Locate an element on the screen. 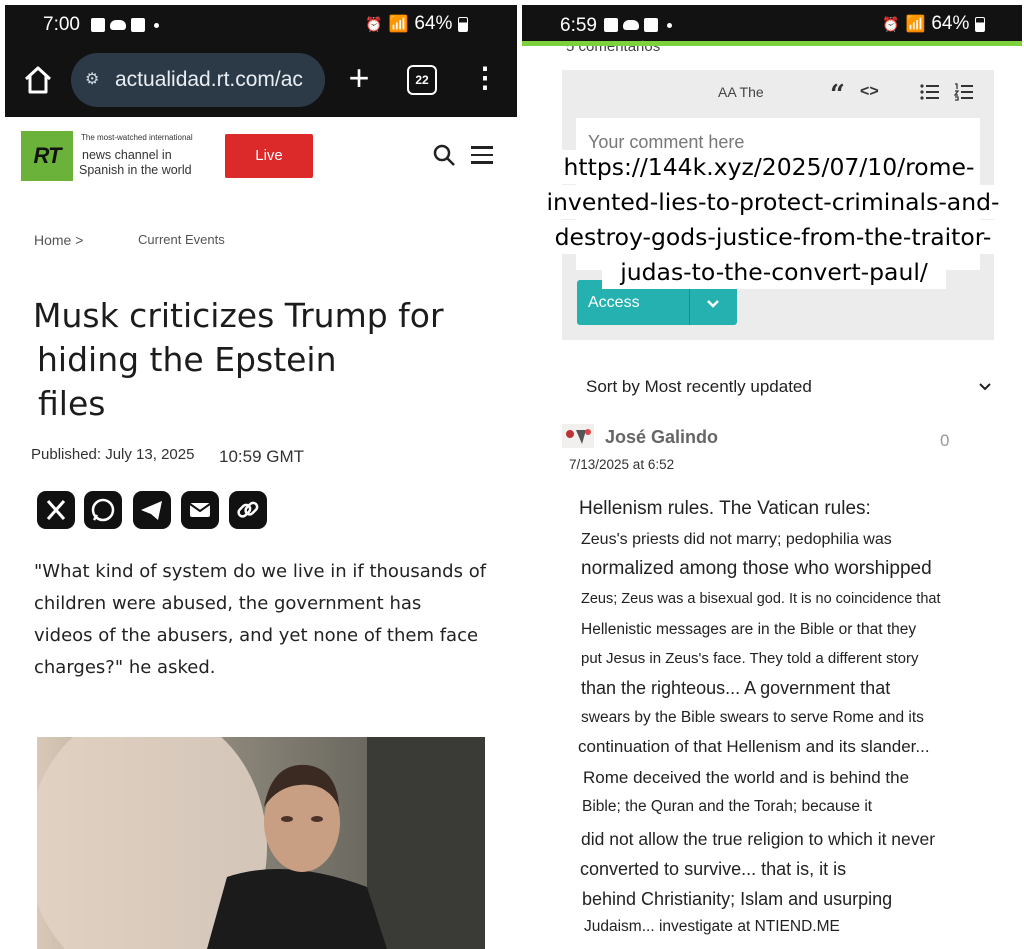  avatar is located at coordinates (578, 436).